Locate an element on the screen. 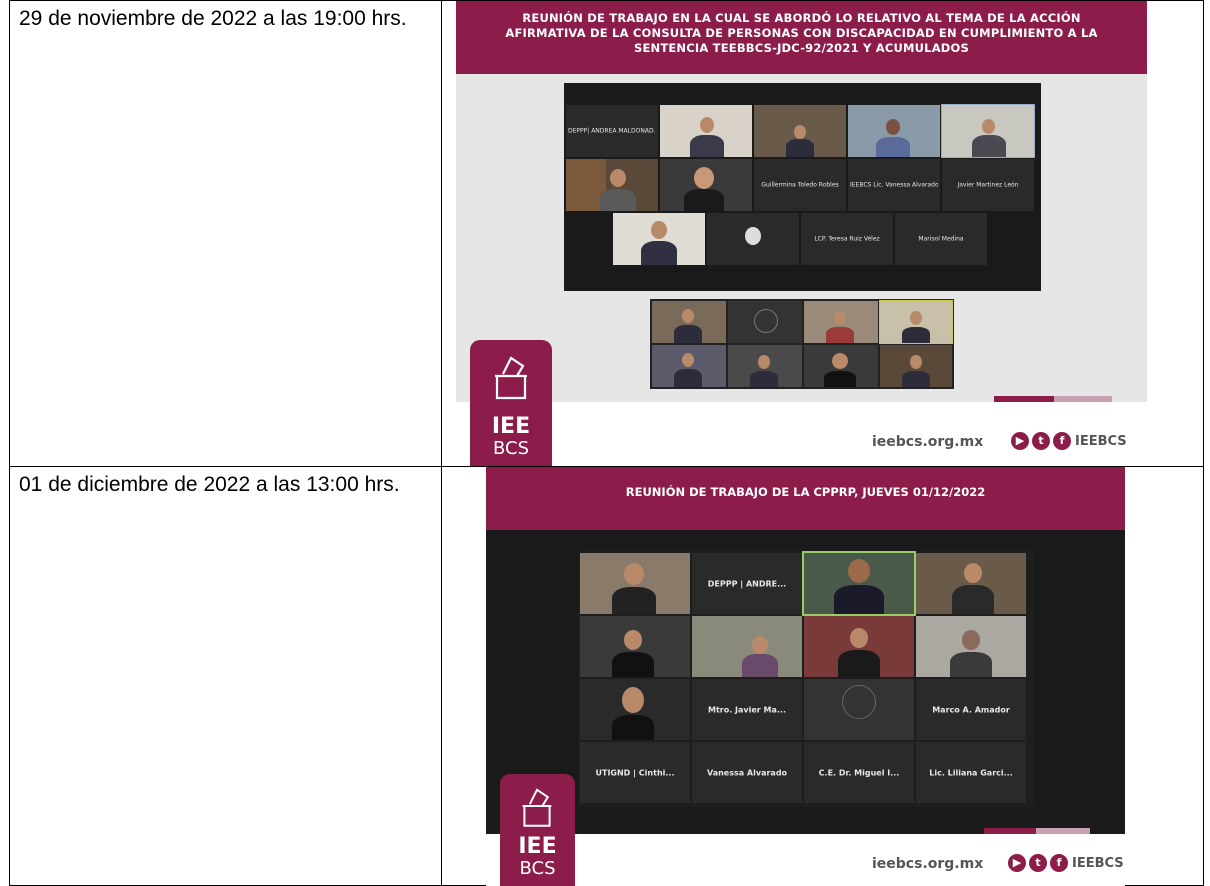 Image resolution: width=1210 pixels, height=886 pixels. participant-name: LCP. Teresa Ruiz Vélez is located at coordinates (847, 239).